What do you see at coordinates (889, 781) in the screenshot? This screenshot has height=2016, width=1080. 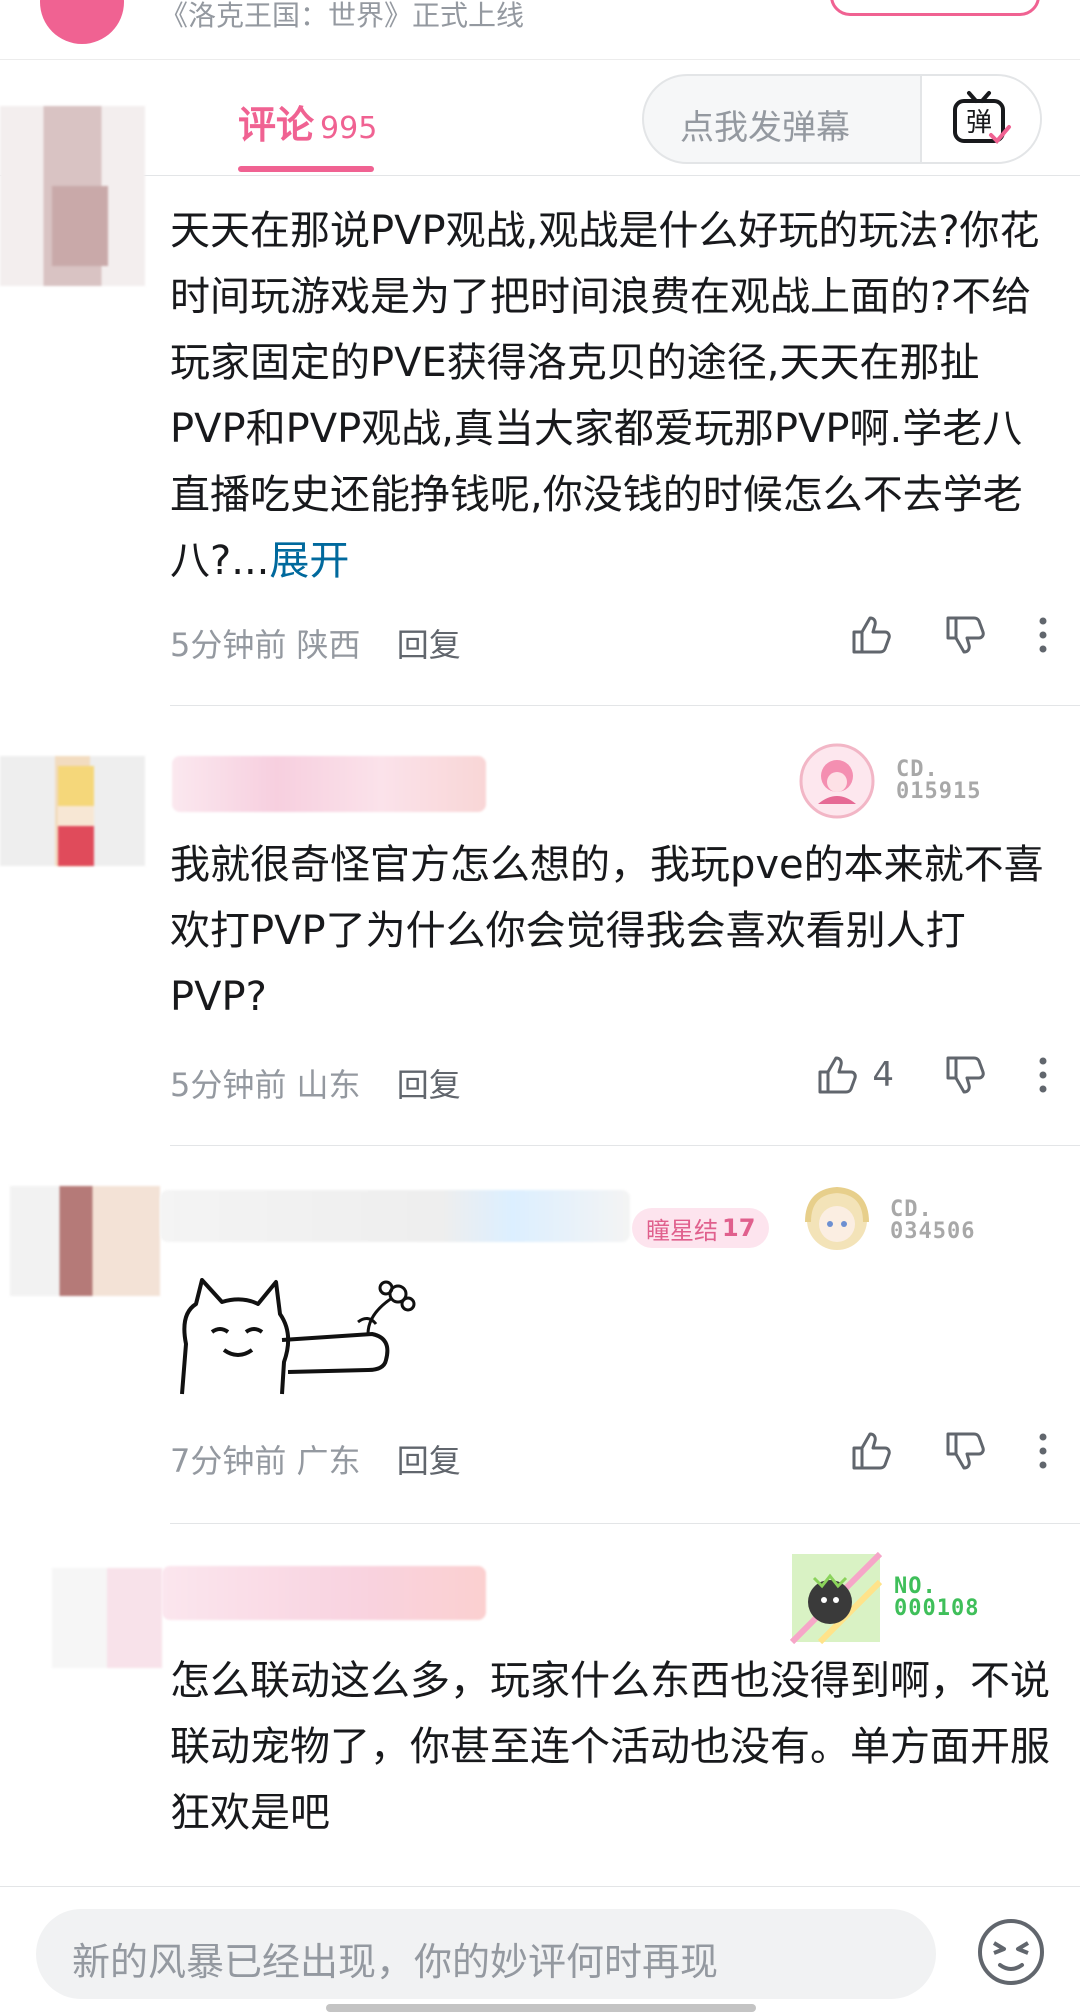 I see `fan-badge: CD. 015915` at bounding box center [889, 781].